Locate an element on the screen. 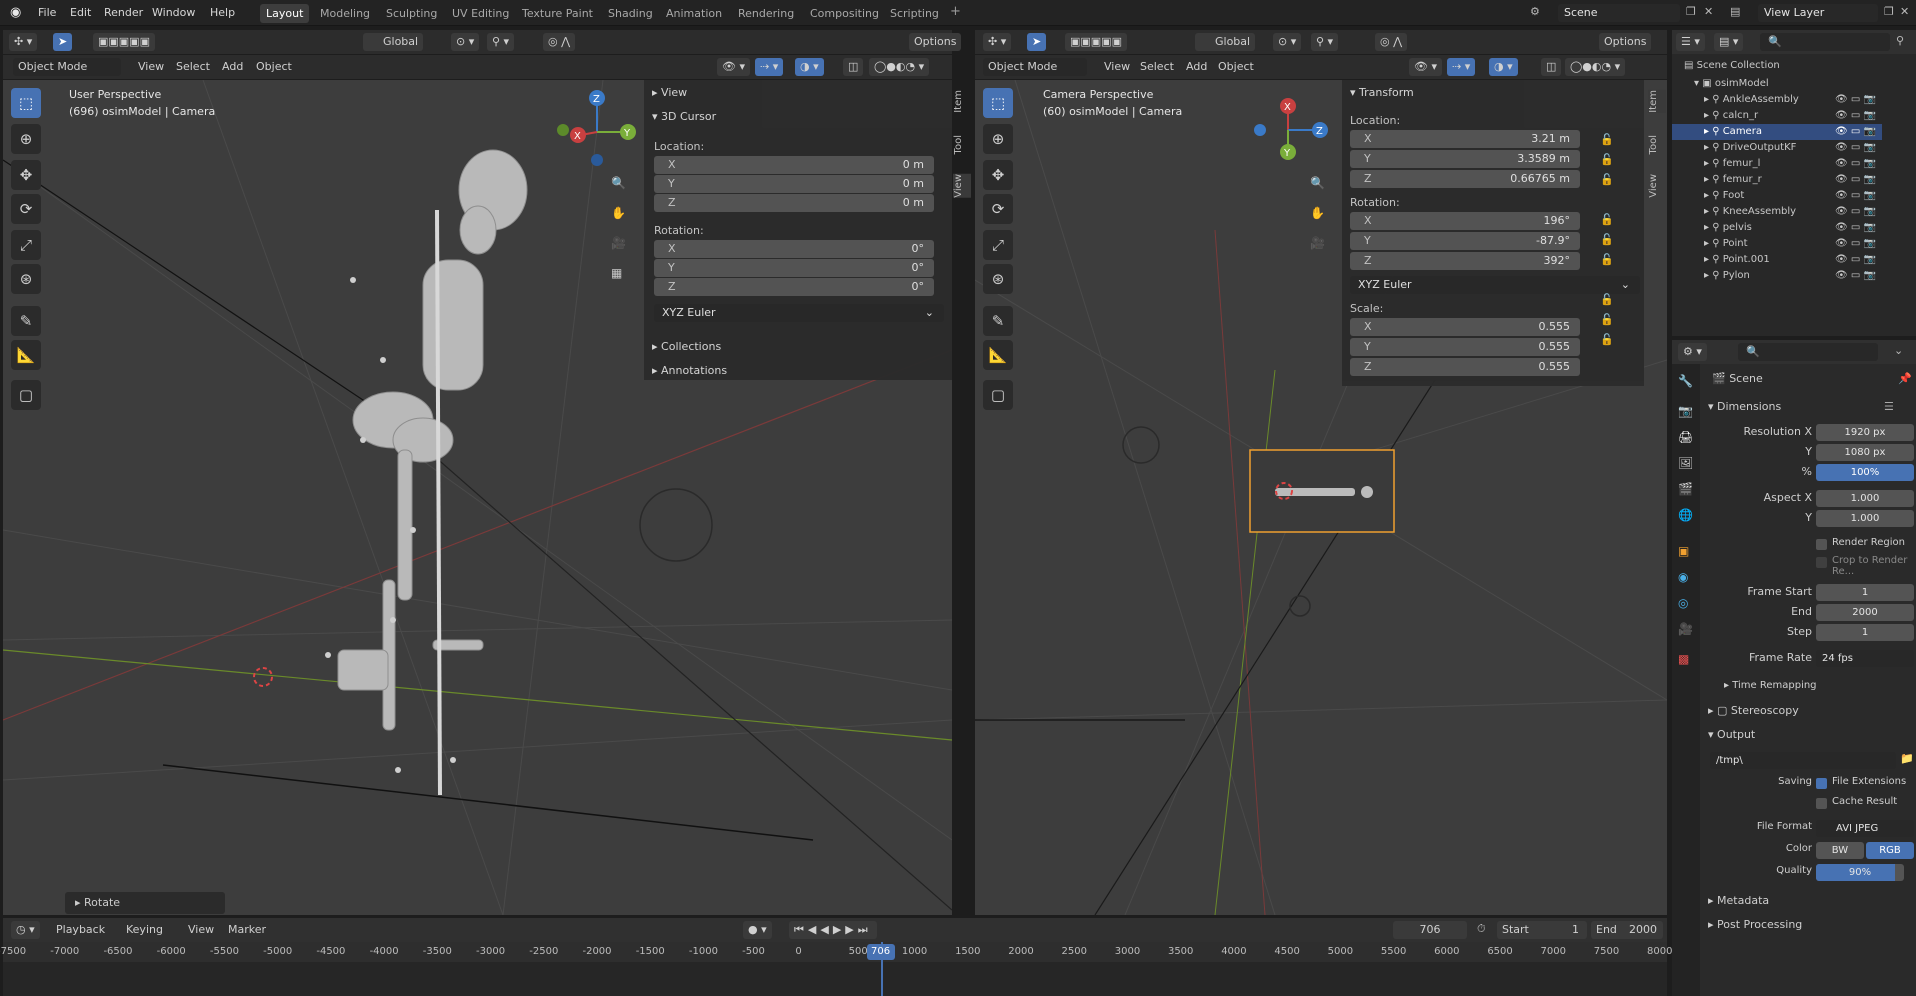 Image resolution: width=1916 pixels, height=996 pixels. cursor-rotation-z: Z 0° is located at coordinates (794, 287).